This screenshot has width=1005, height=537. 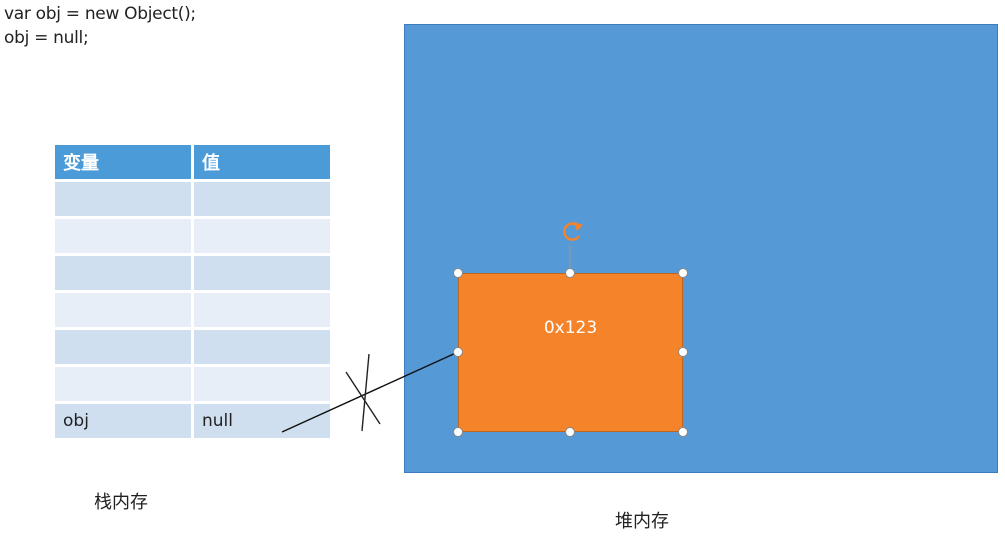 I want to click on reference-arrow-line, so click(x=370, y=392).